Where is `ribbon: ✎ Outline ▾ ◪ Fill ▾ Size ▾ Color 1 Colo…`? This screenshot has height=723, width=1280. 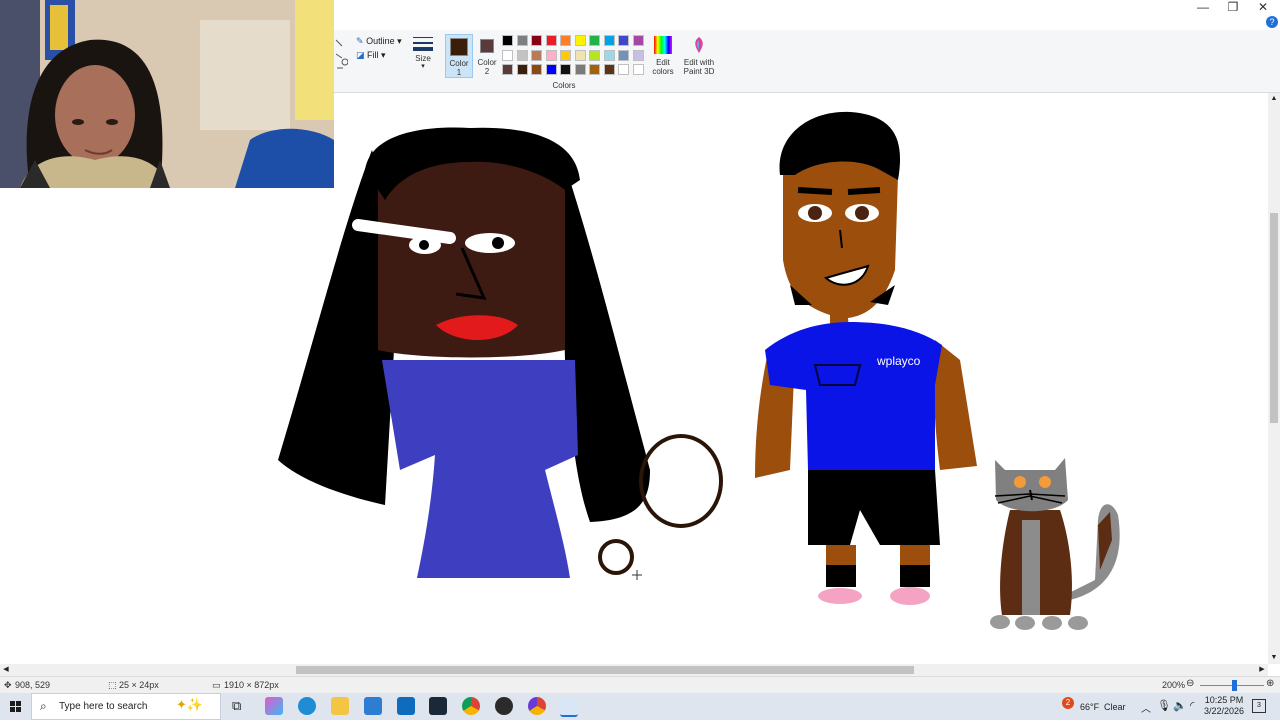
ribbon: ✎ Outline ▾ ◪ Fill ▾ Size ▾ Color 1 Colo… is located at coordinates (807, 61).